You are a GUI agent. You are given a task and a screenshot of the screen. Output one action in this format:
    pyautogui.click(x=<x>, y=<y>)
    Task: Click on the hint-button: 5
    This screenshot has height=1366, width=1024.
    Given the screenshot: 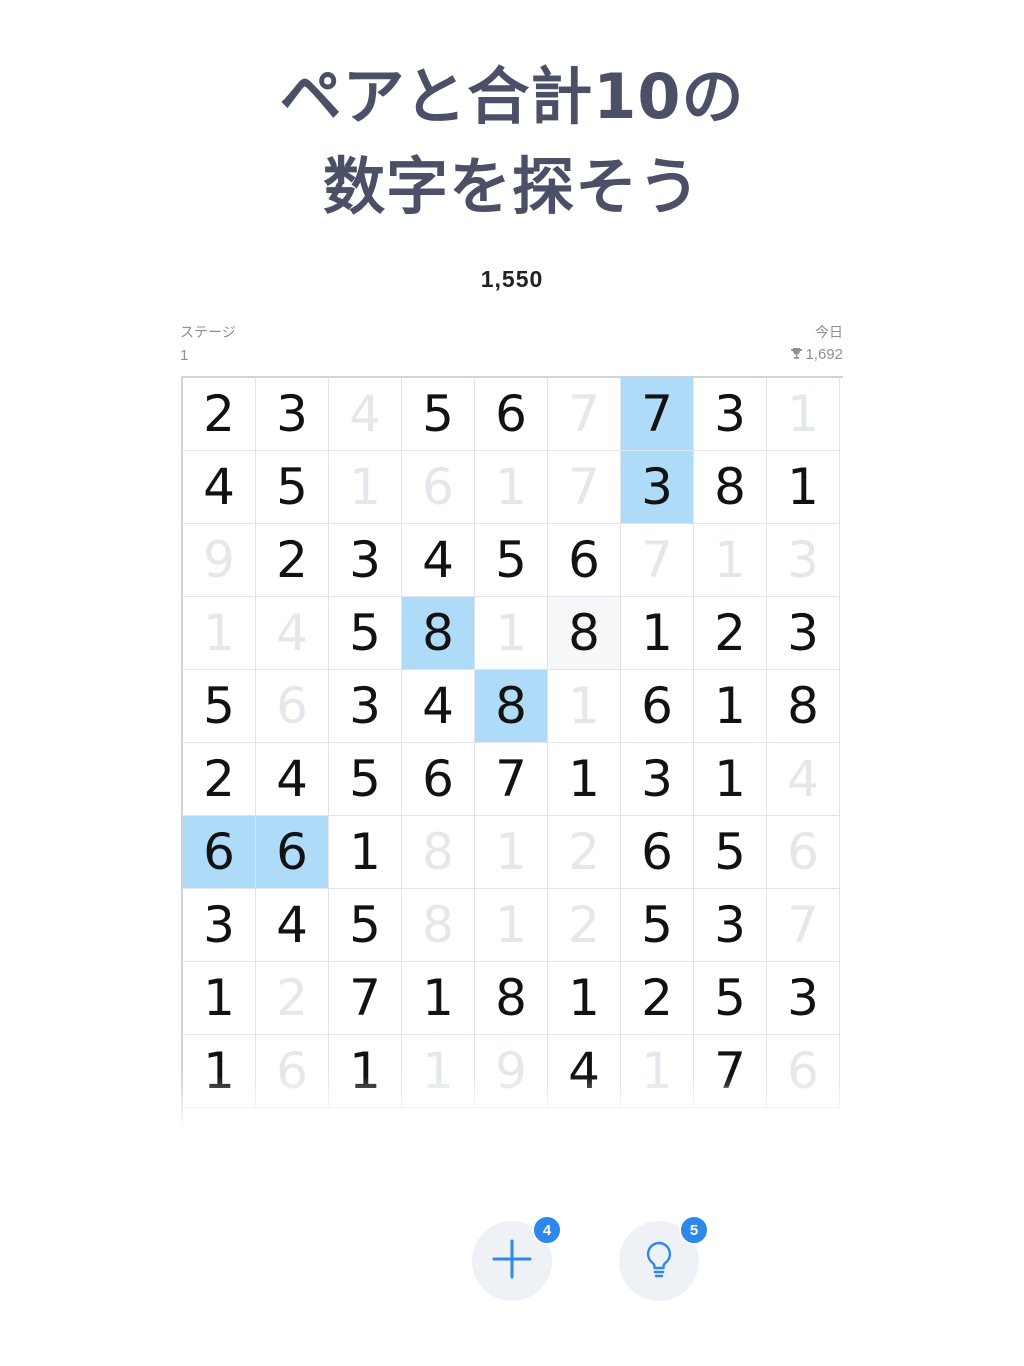 What is the action you would take?
    pyautogui.click(x=664, y=1258)
    